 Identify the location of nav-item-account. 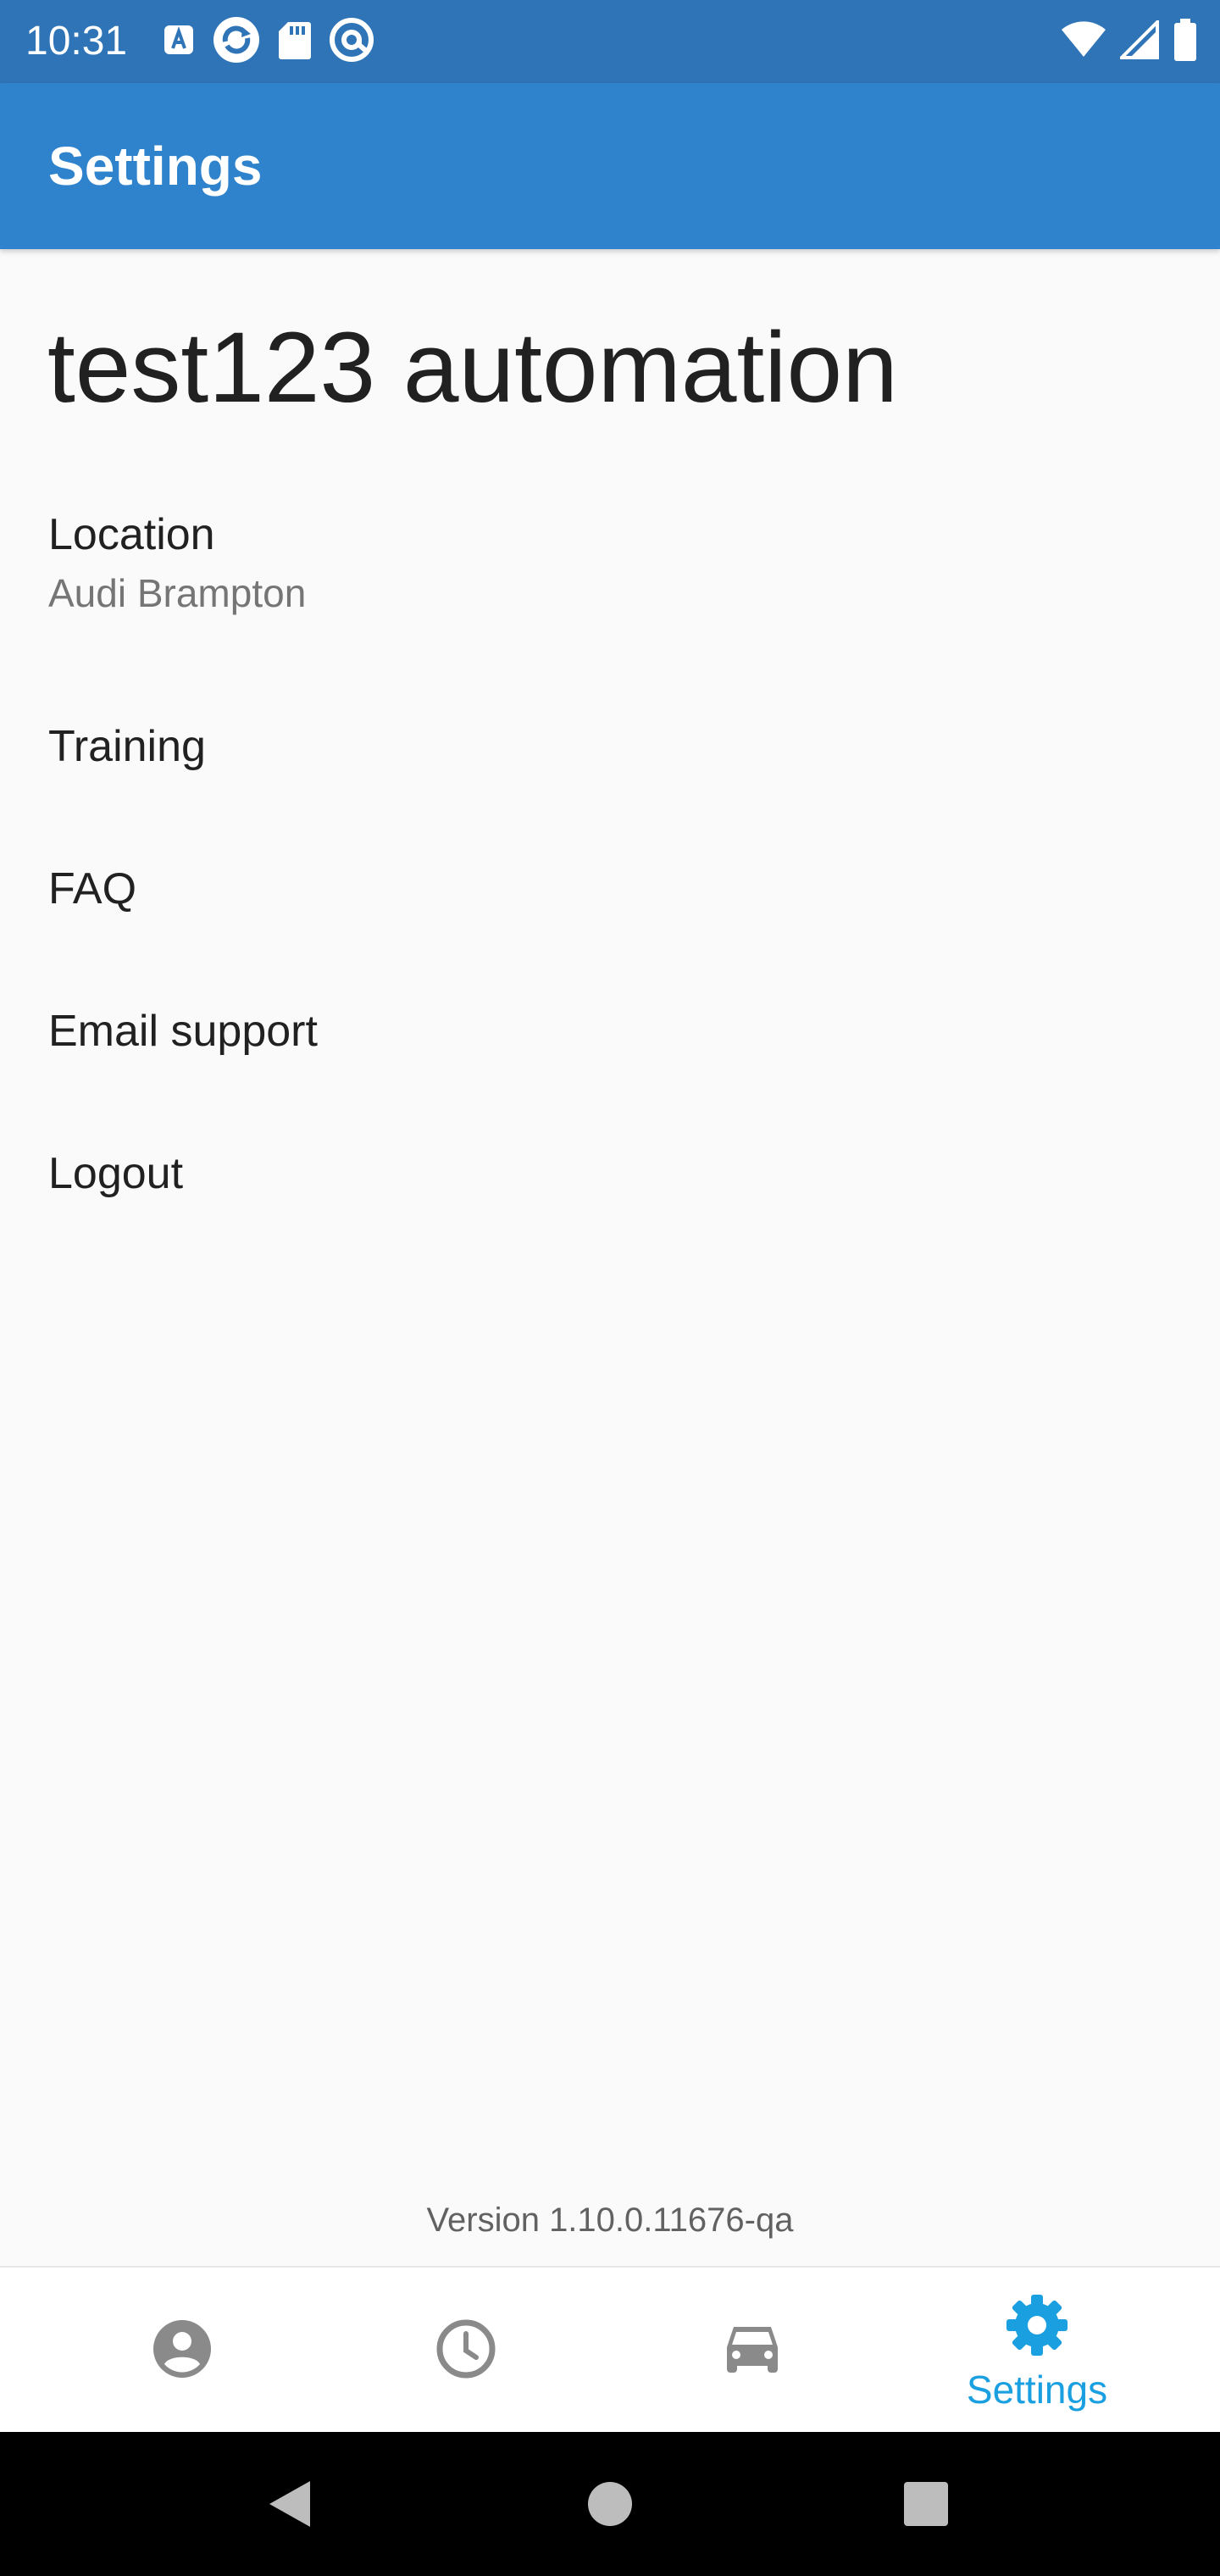
(182, 2350).